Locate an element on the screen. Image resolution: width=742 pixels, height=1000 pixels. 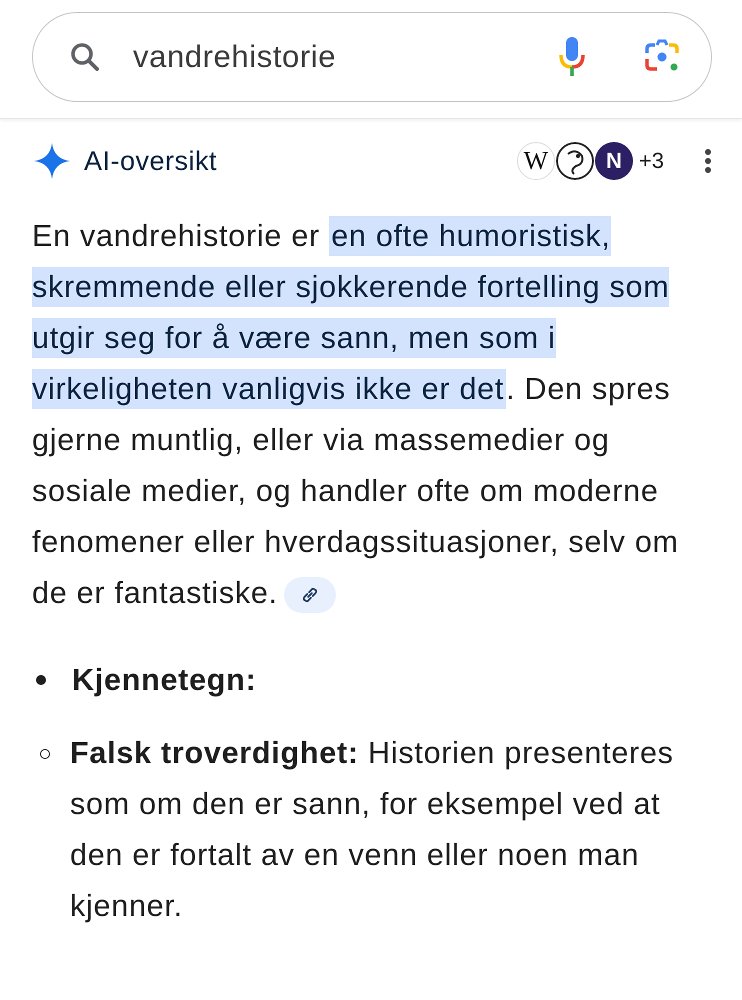
source-avatar: W is located at coordinates (535, 161).